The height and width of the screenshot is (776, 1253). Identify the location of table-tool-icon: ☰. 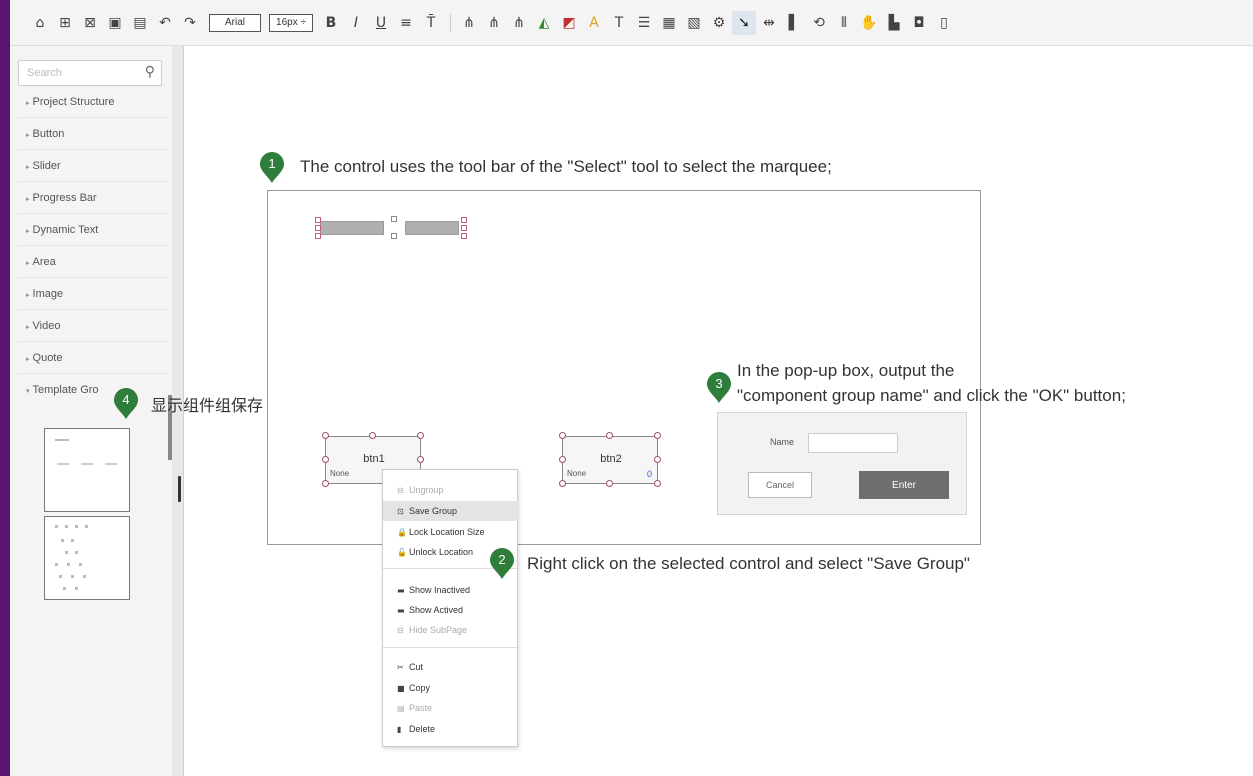
(644, 23).